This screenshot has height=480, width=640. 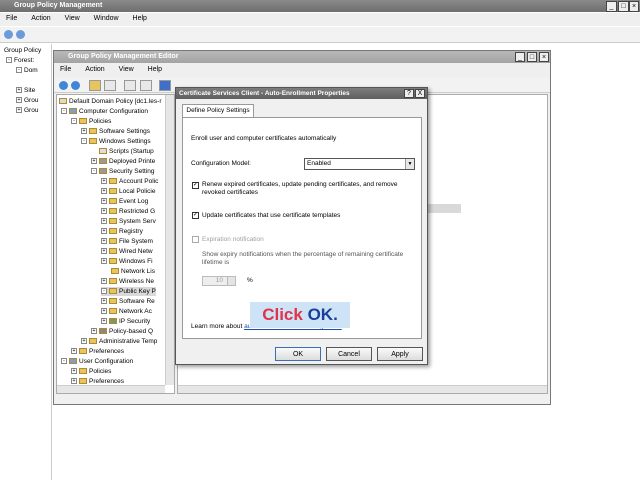 I want to click on percent-sign: %, so click(x=250, y=280).